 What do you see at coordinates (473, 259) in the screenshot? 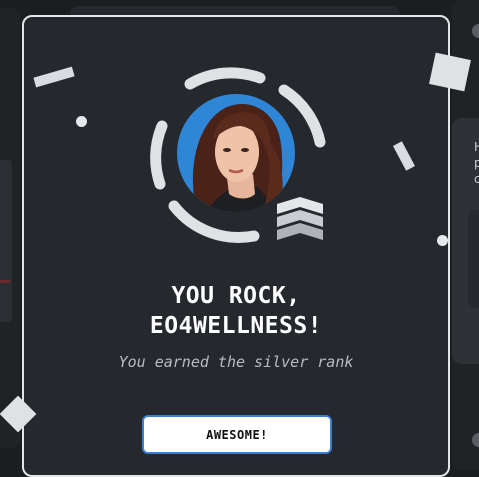
I see `background-right-card-inner` at bounding box center [473, 259].